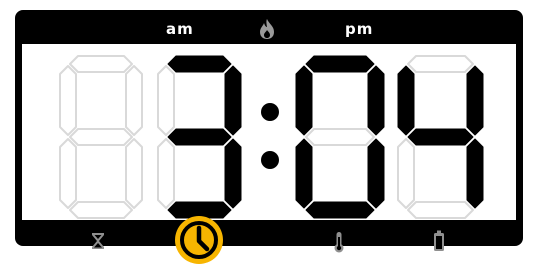  What do you see at coordinates (270, 112) in the screenshot?
I see `colon-top-dot` at bounding box center [270, 112].